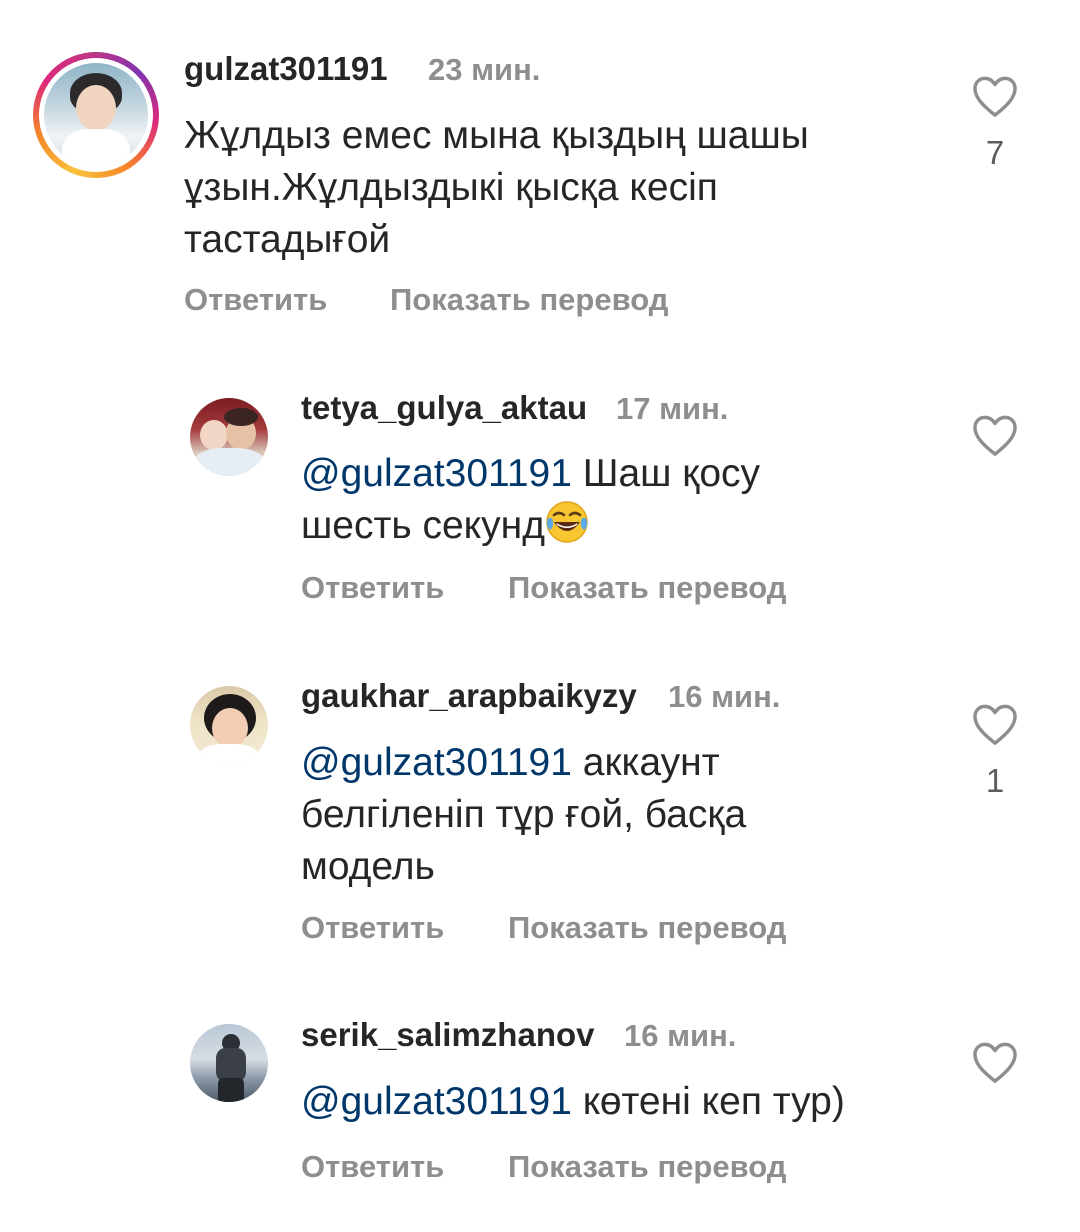  What do you see at coordinates (995, 780) in the screenshot?
I see `like-count: 1` at bounding box center [995, 780].